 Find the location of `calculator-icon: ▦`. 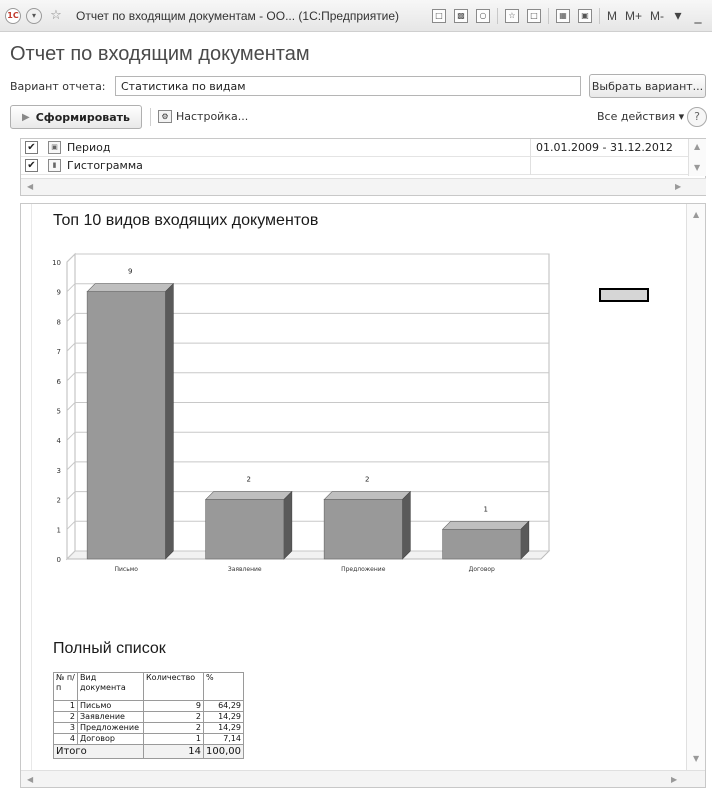

calculator-icon: ▦ is located at coordinates (563, 15).